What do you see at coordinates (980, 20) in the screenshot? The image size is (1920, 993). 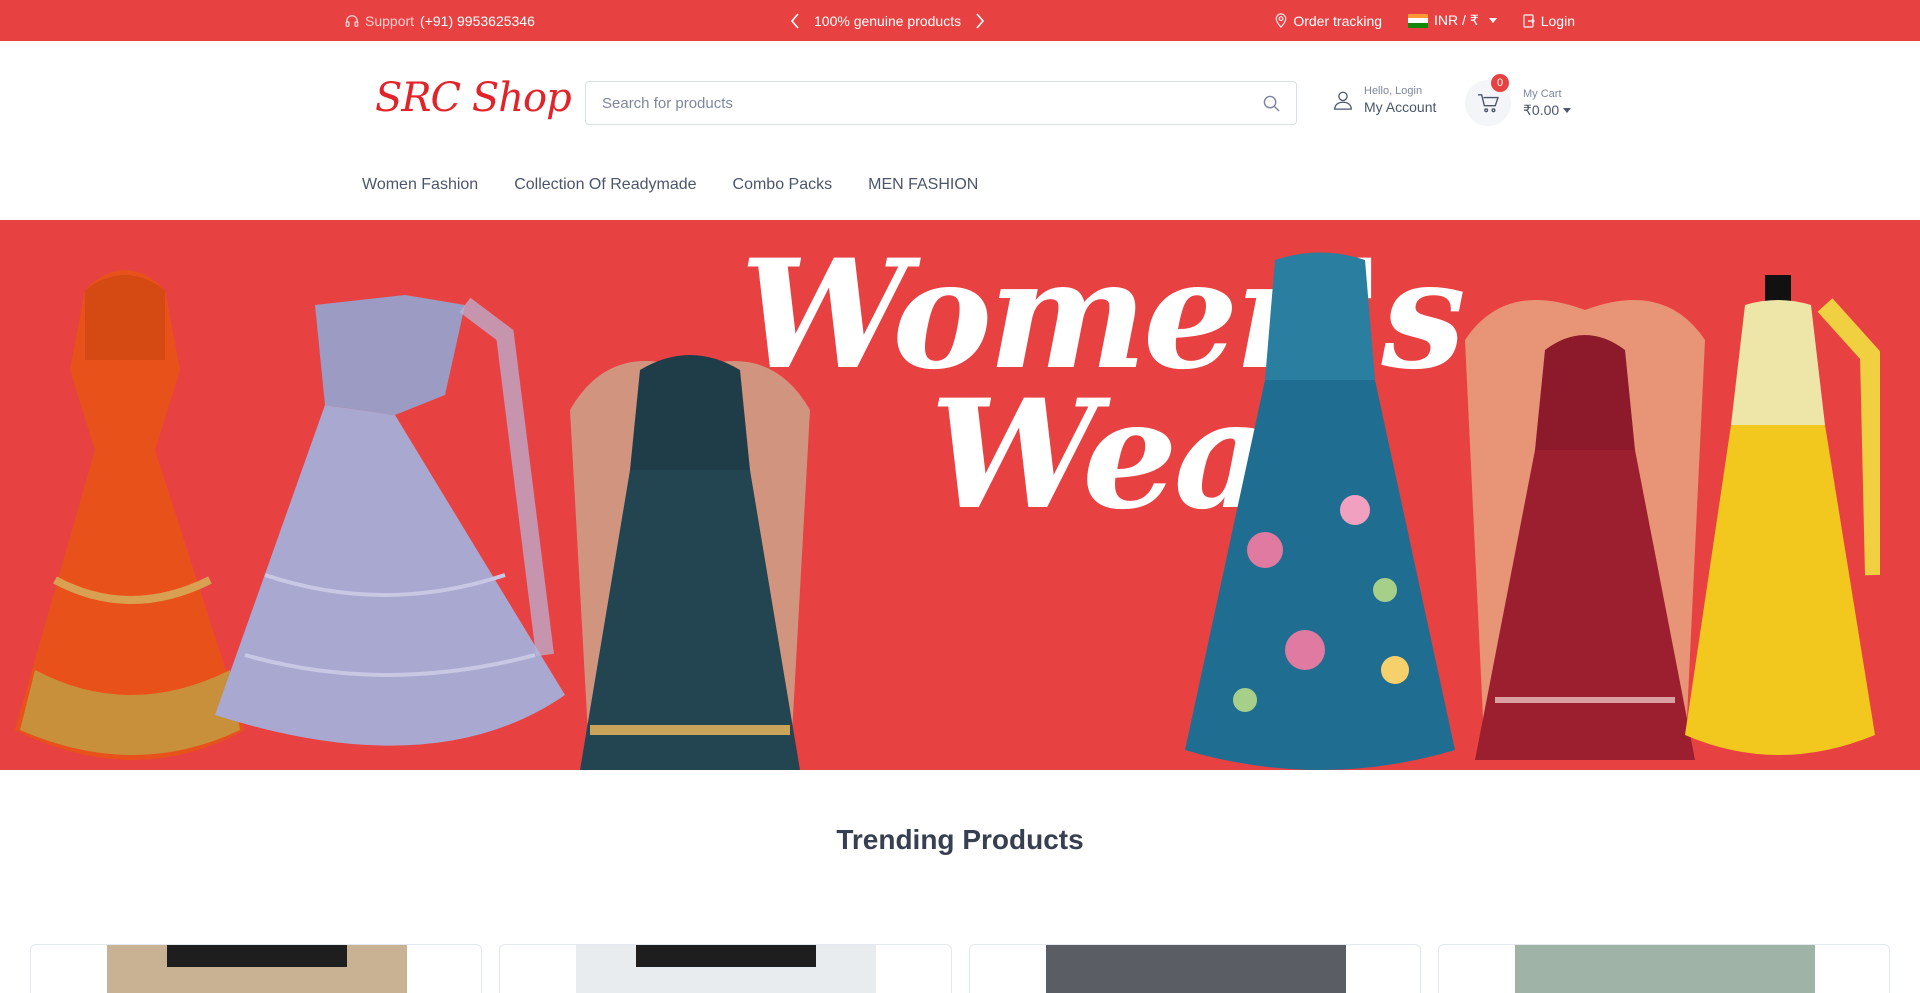 I see `chevron-right-icon` at bounding box center [980, 20].